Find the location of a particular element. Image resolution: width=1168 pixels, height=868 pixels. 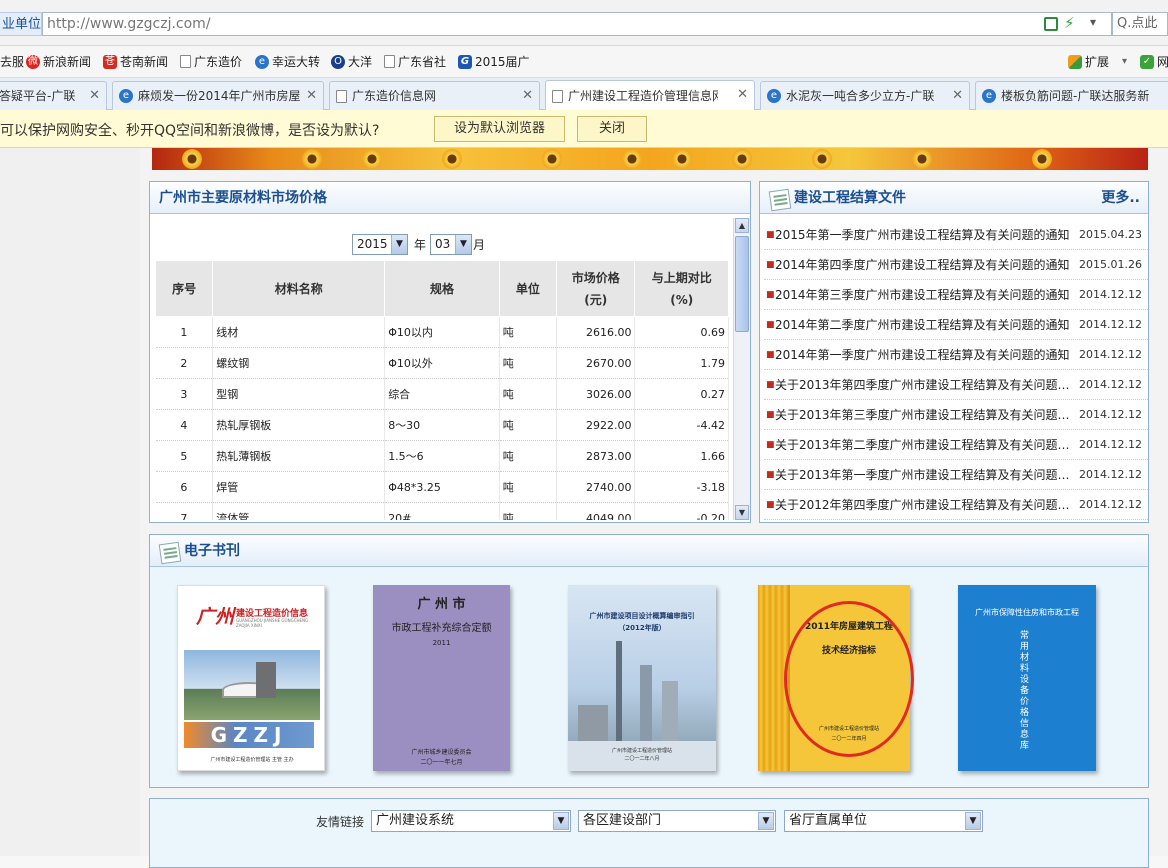

list-item: ■ 关于2013年第一季度广州市建设工程结算及有关问题的.. 2014.12.12 is located at coordinates (956, 475).